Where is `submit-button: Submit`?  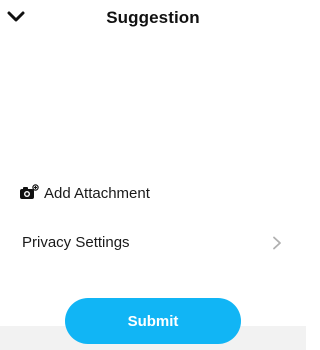
submit-button: Submit is located at coordinates (153, 321).